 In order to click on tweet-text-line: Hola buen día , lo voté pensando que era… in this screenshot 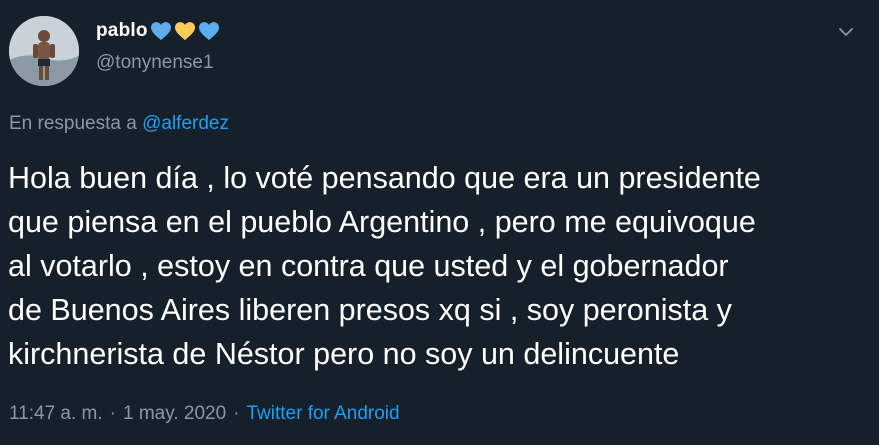, I will do `click(384, 178)`.